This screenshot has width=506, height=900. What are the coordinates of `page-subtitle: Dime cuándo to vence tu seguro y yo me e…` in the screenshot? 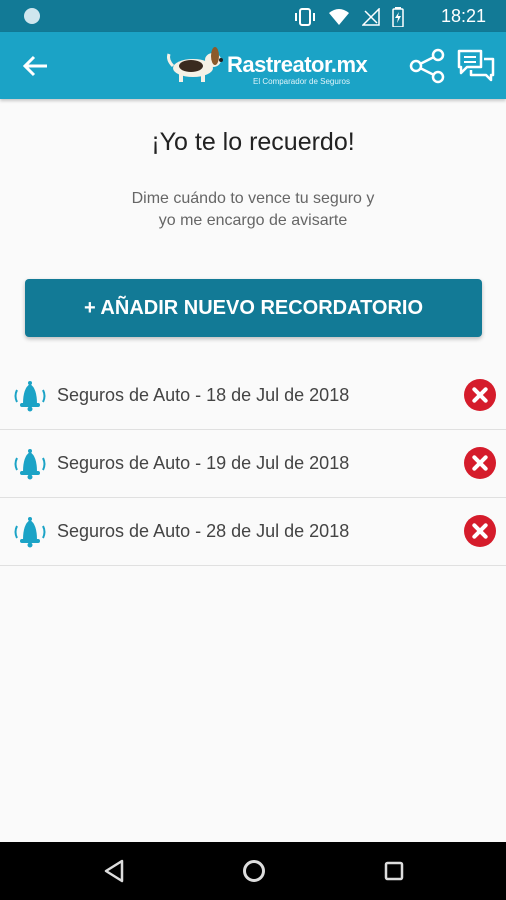 It's located at (253, 210).